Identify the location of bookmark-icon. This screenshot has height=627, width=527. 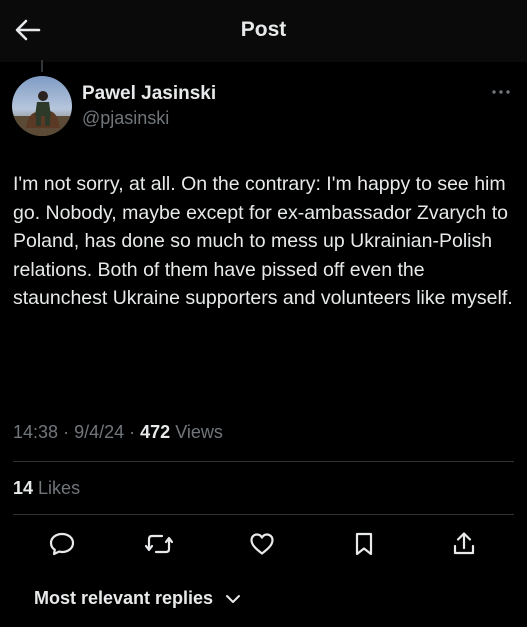
(364, 544).